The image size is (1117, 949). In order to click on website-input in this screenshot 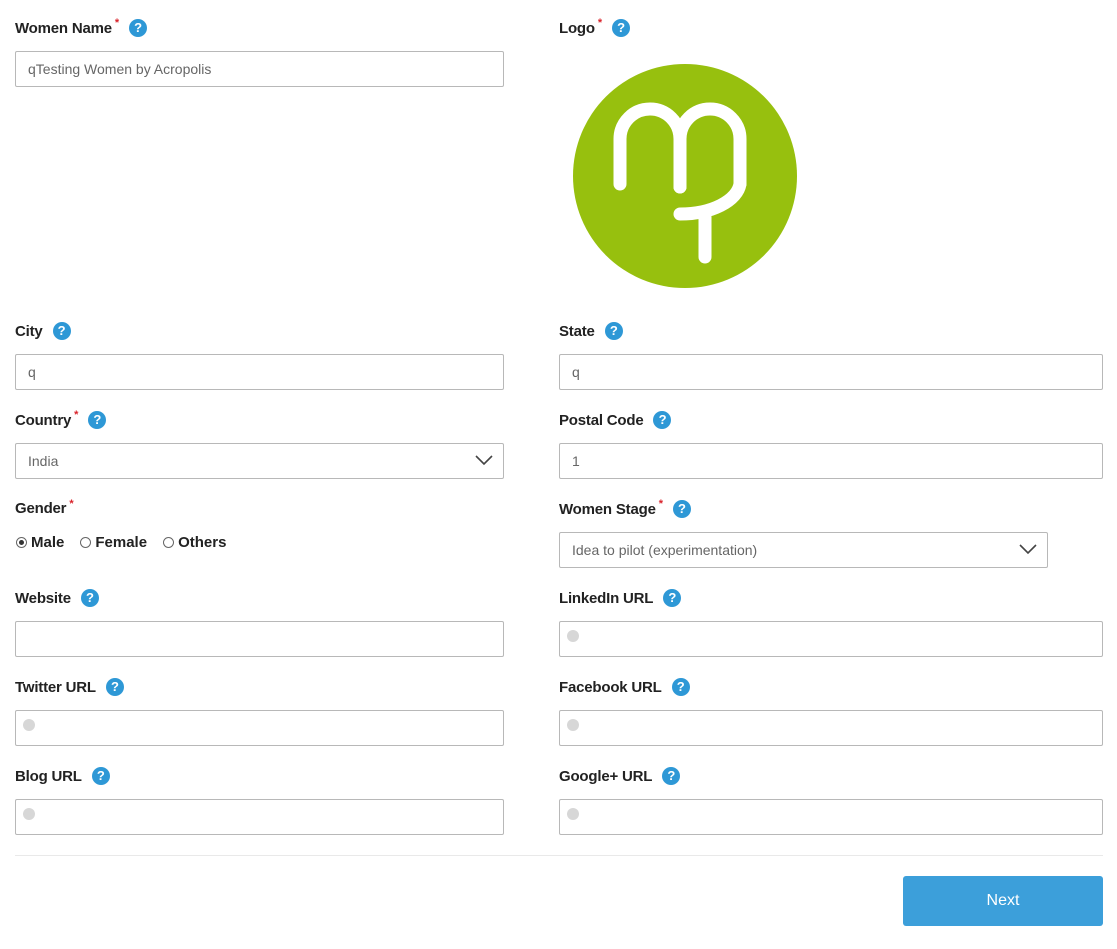, I will do `click(259, 639)`.